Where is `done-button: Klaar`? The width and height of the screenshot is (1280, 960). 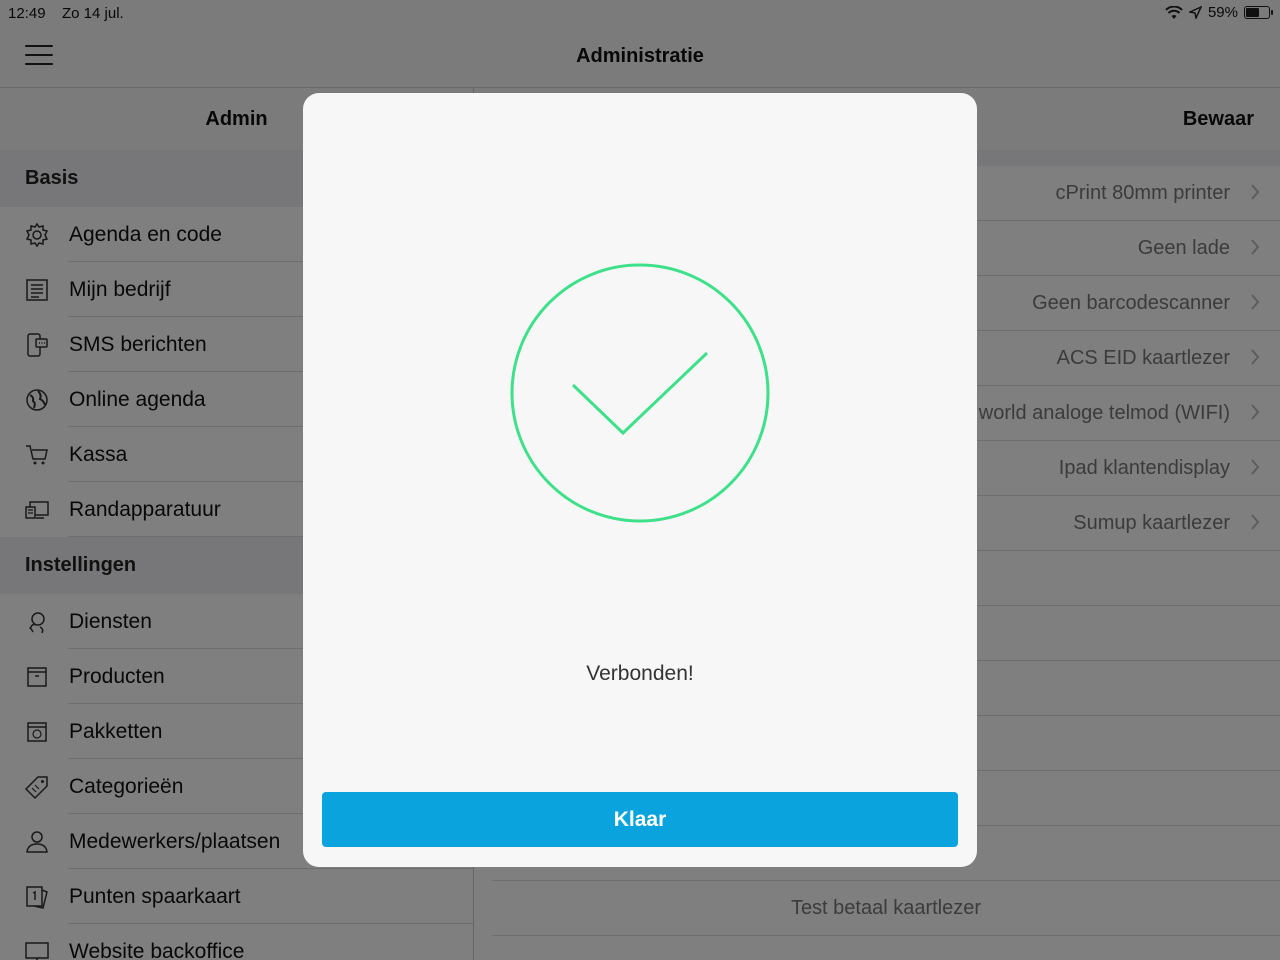 done-button: Klaar is located at coordinates (640, 819).